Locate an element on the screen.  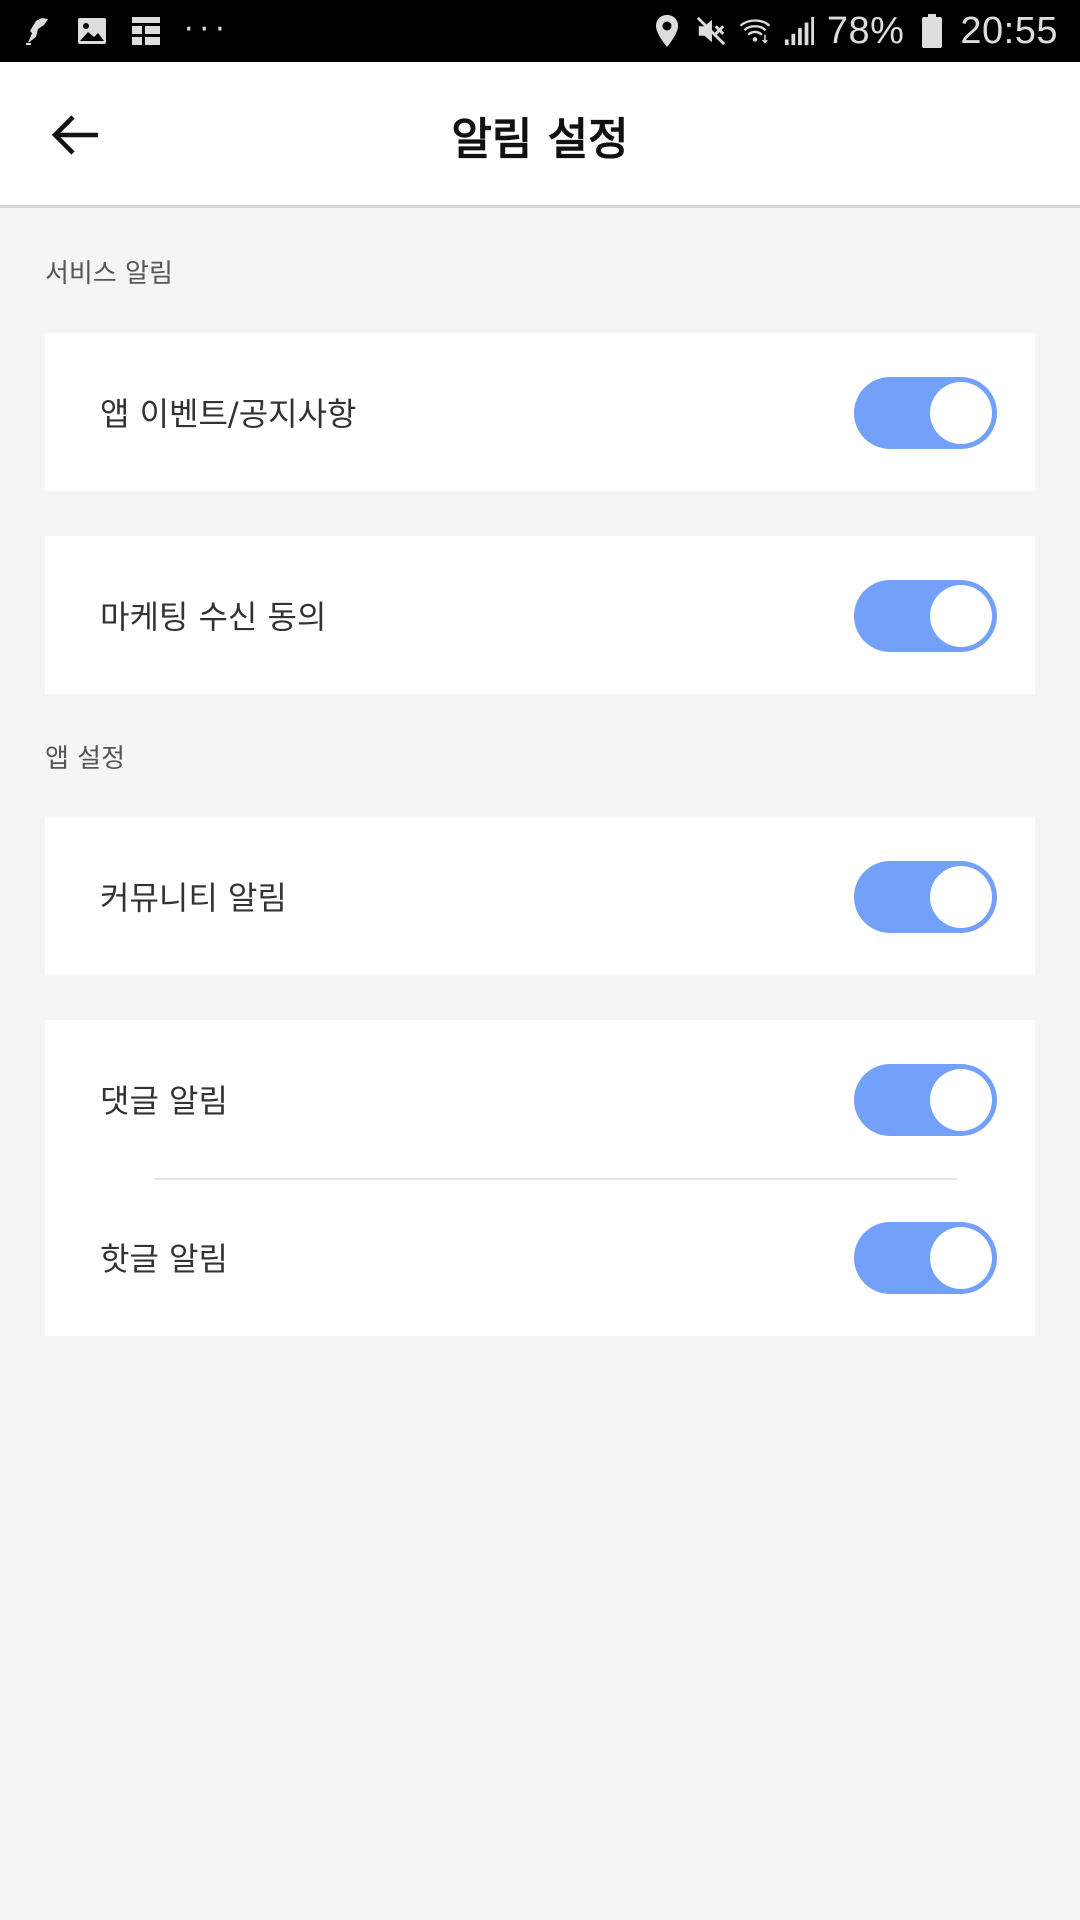
location-icon is located at coordinates (667, 31).